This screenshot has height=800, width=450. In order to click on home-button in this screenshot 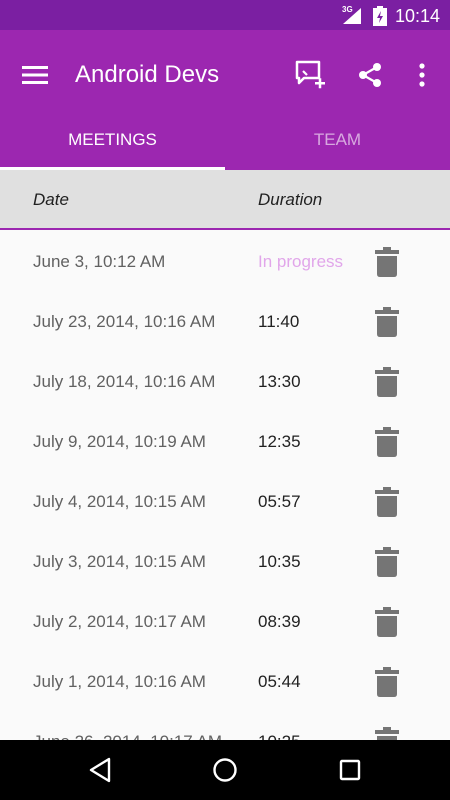, I will do `click(225, 770)`.